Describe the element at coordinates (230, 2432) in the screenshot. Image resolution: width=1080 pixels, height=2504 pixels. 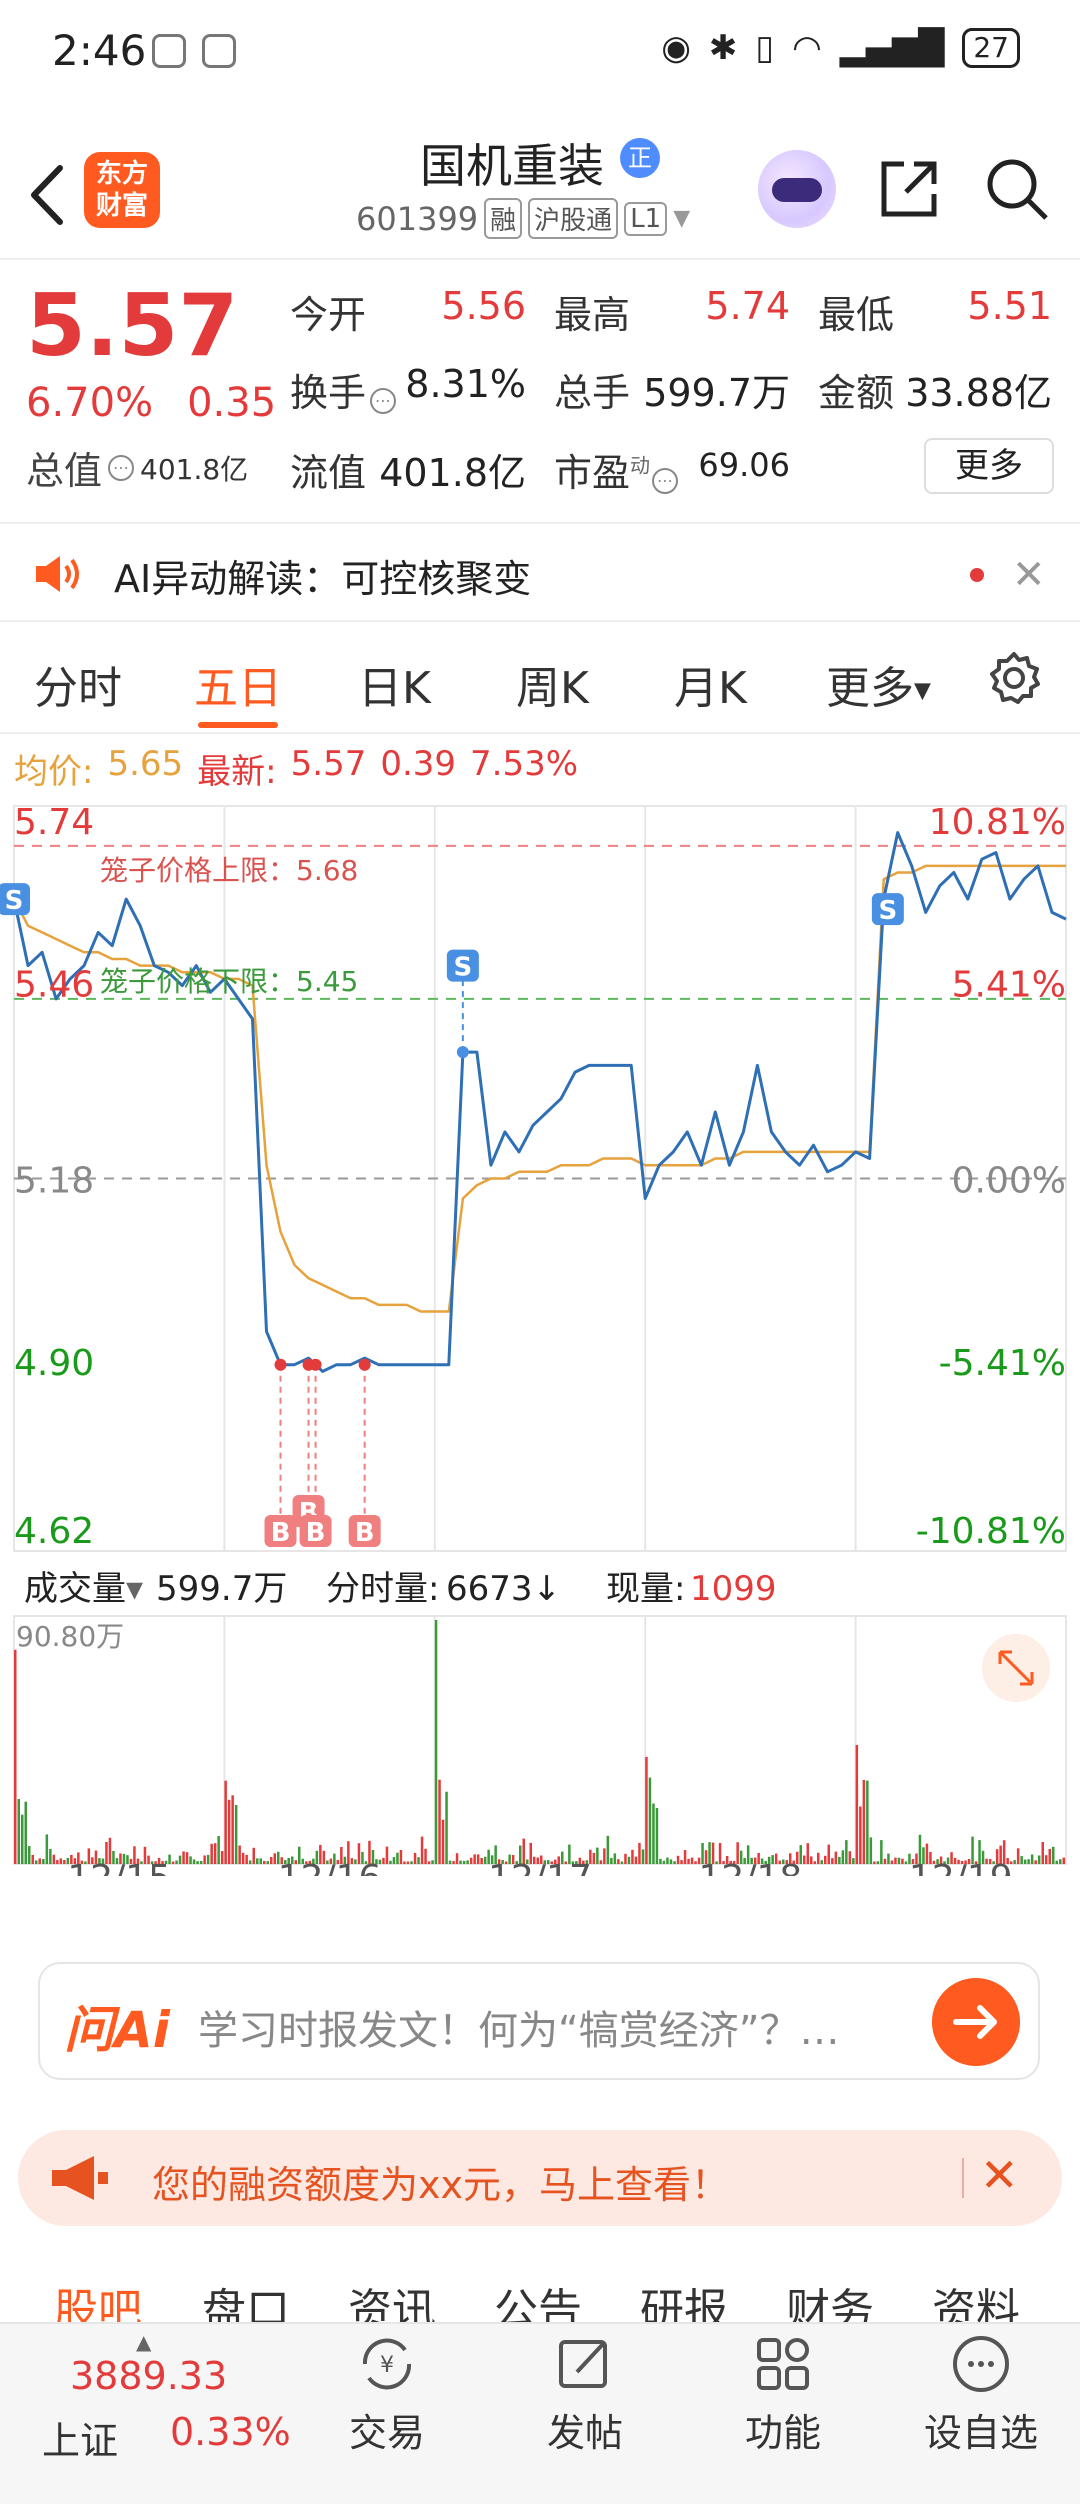
I see `index-pct: 0.33%` at that location.